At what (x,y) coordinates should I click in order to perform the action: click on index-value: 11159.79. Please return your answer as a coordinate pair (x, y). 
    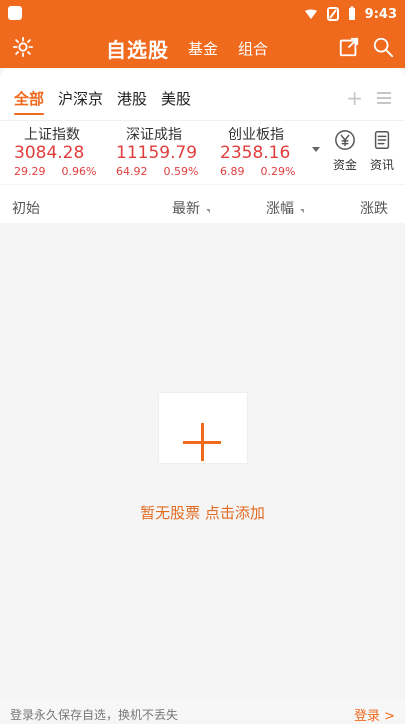
    Looking at the image, I should click on (157, 153).